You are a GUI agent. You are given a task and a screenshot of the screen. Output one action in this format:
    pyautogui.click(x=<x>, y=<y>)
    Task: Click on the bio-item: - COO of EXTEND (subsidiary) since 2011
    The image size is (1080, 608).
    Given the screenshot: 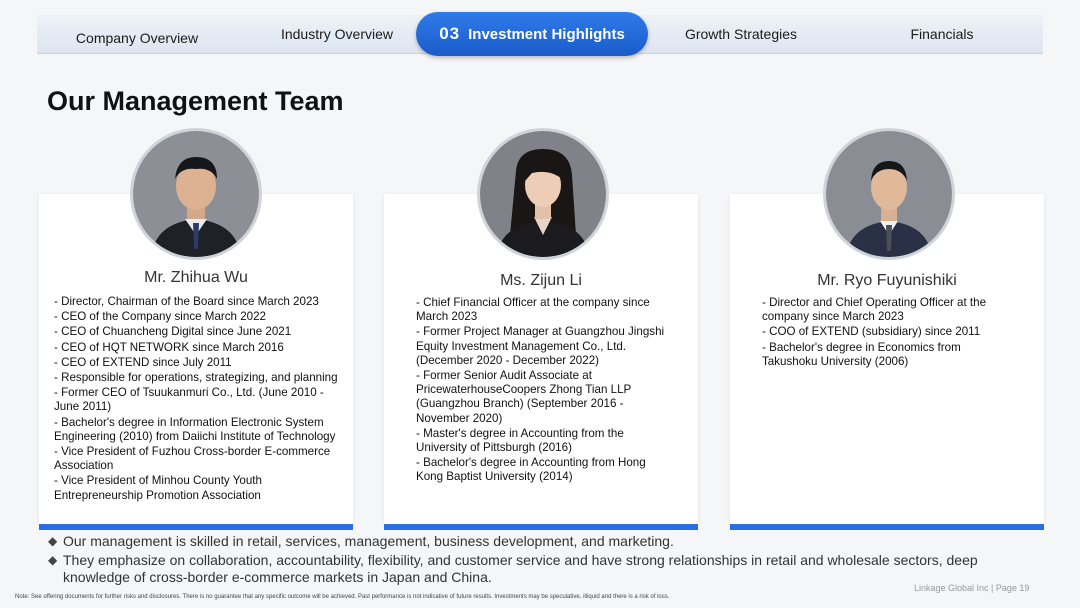 What is the action you would take?
    pyautogui.click(x=871, y=332)
    